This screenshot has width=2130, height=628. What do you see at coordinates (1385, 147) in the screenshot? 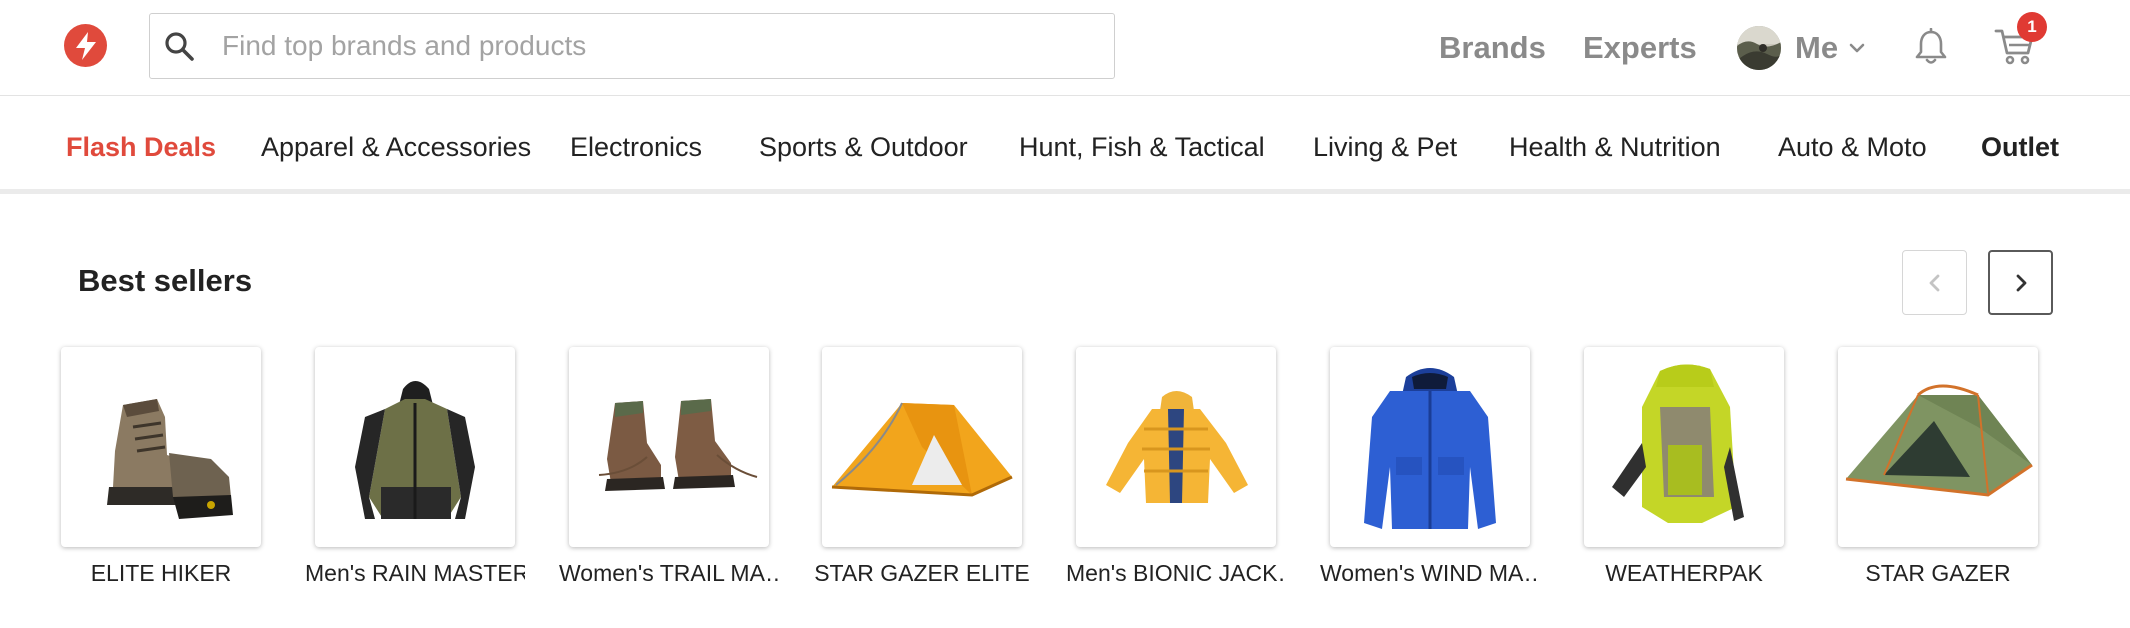
I see `category-living-pet: Living & Pet` at bounding box center [1385, 147].